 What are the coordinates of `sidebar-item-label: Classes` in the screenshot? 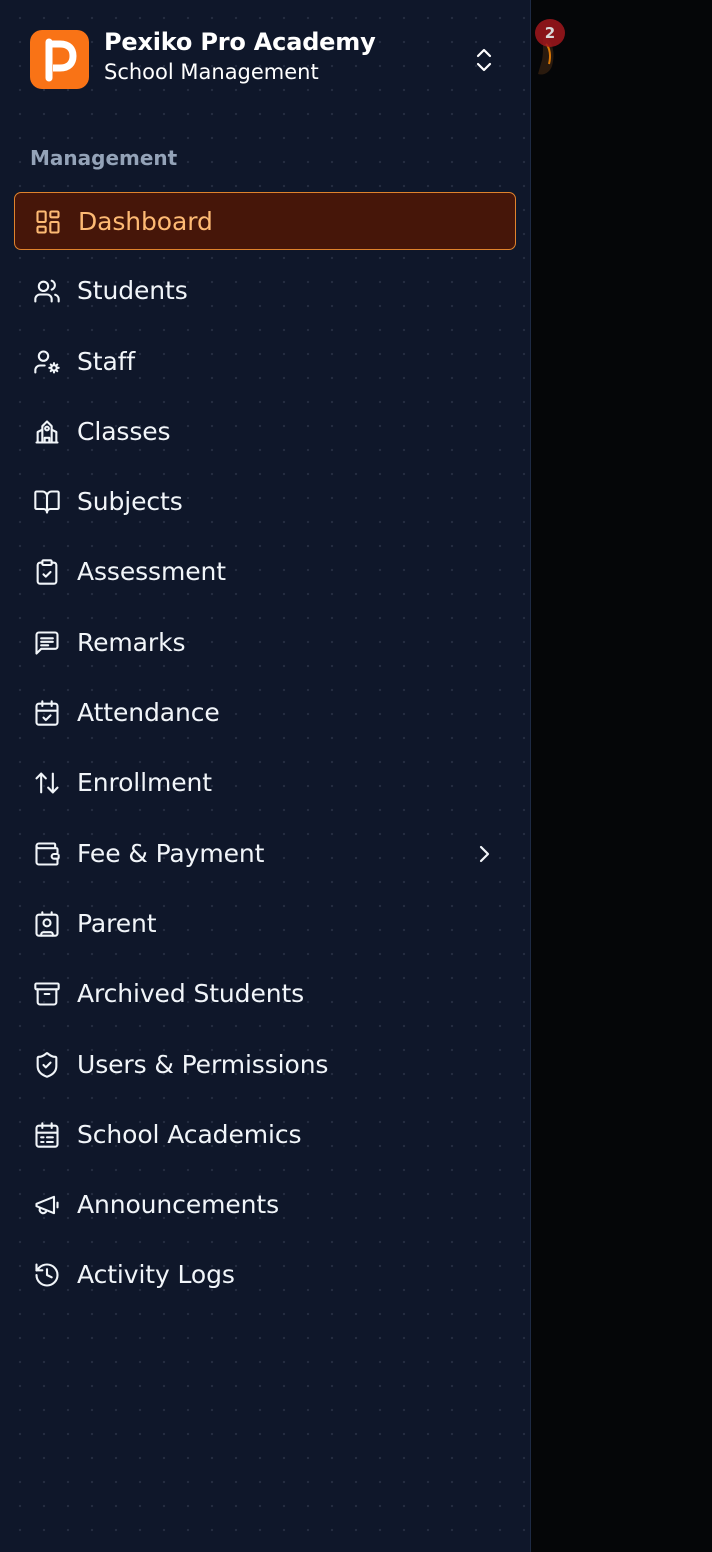 It's located at (124, 431).